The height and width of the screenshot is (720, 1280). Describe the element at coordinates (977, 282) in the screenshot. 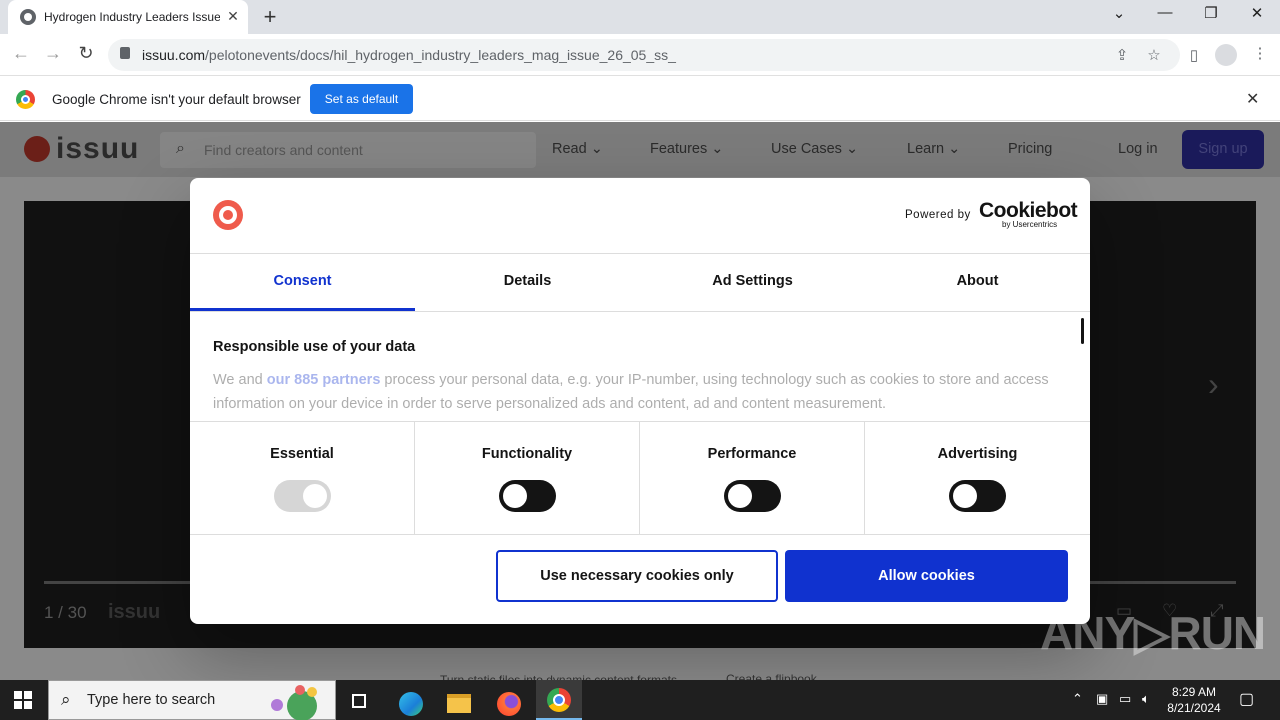

I see `tab-about: About` at that location.